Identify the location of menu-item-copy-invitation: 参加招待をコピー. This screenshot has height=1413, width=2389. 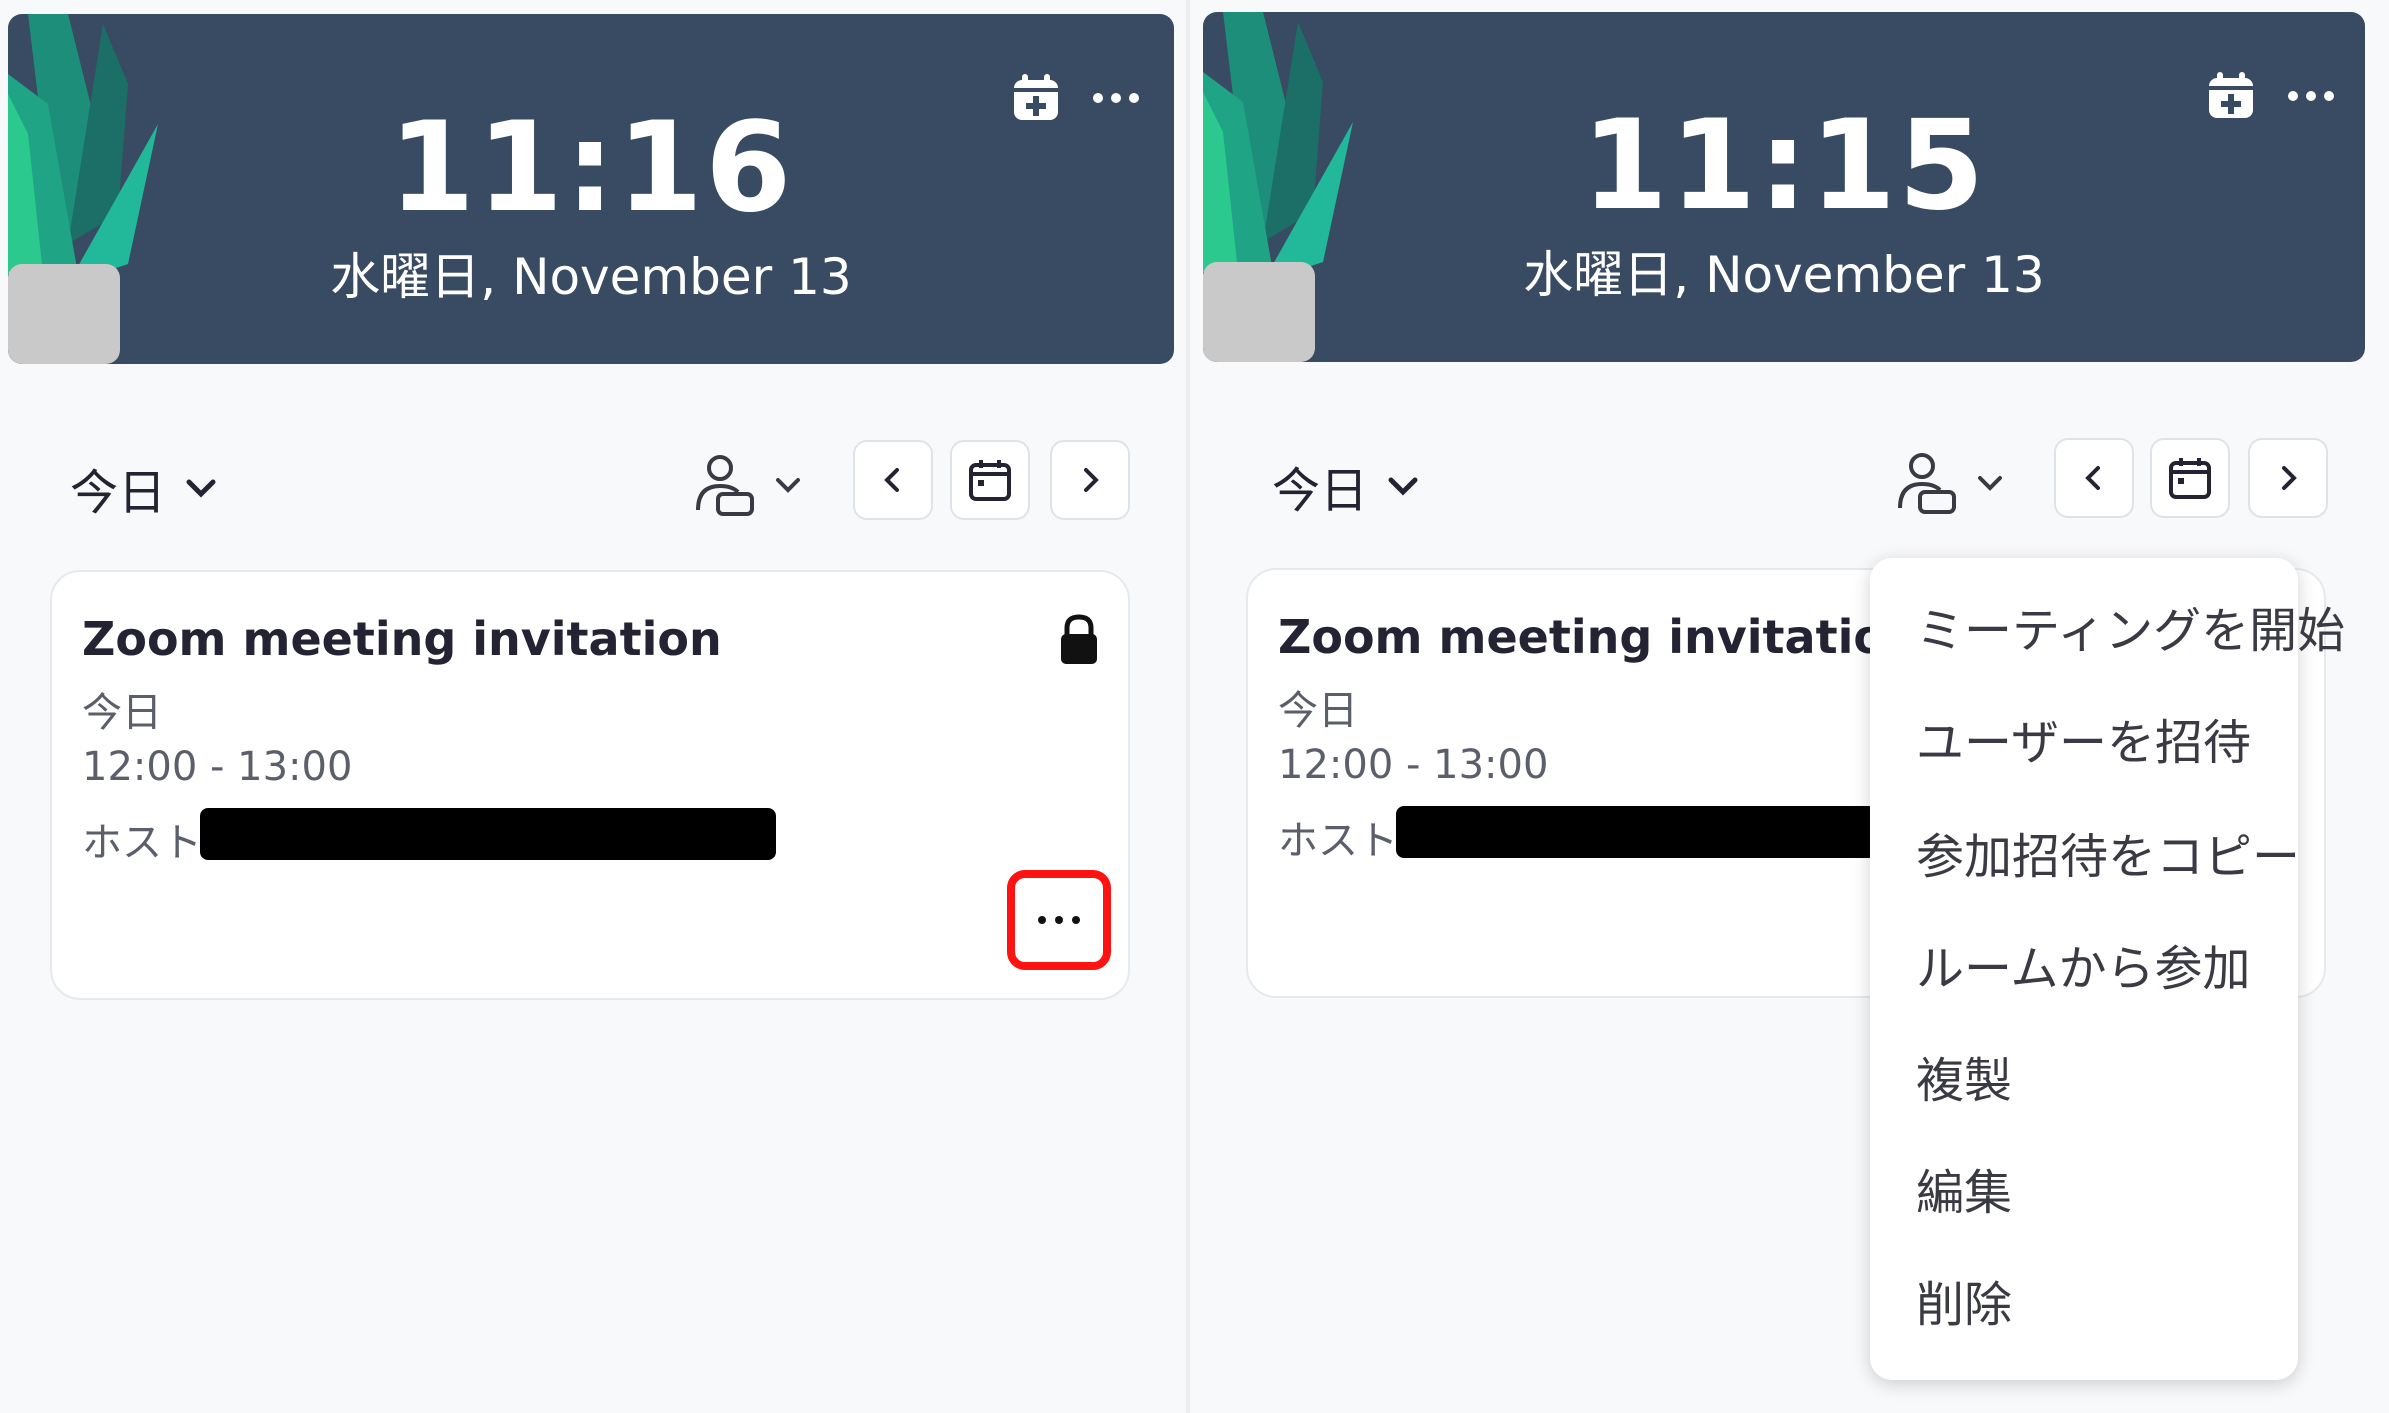
(2108, 857).